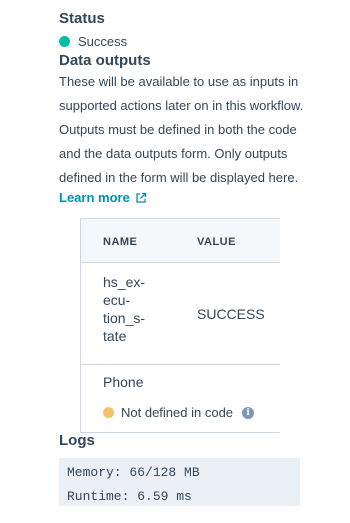 Image resolution: width=350 pixels, height=523 pixels. Describe the element at coordinates (141, 197) in the screenshot. I see `external-link-icon` at that location.